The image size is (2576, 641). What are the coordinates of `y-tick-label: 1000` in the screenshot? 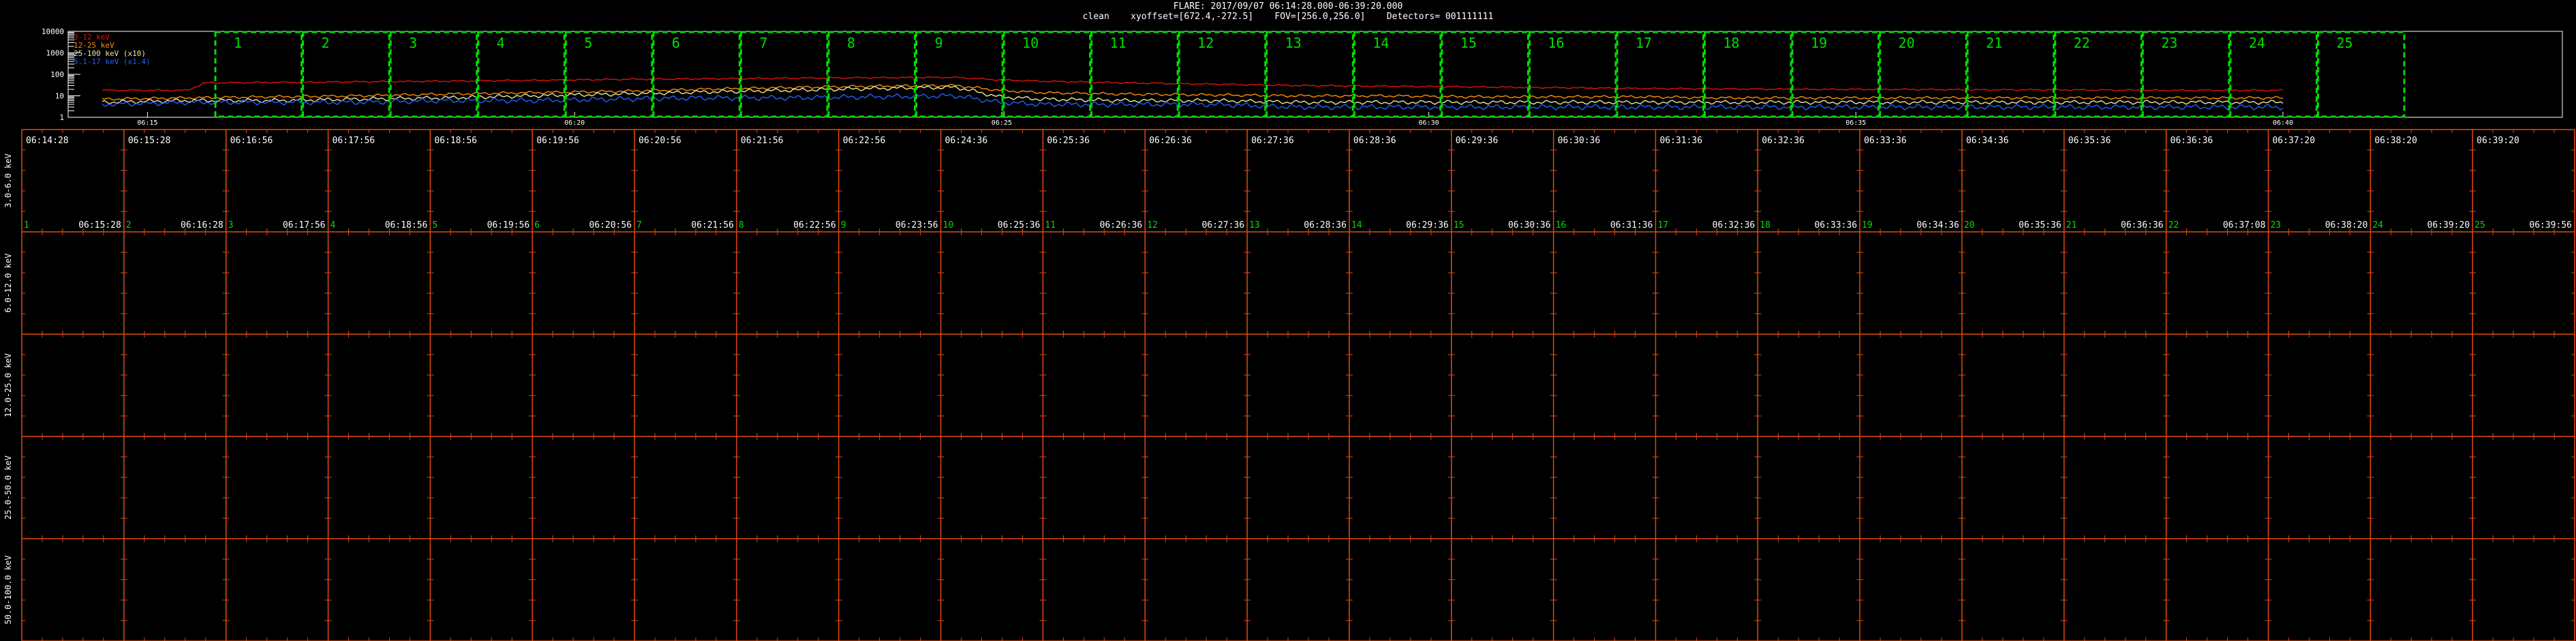 It's located at (56, 54).